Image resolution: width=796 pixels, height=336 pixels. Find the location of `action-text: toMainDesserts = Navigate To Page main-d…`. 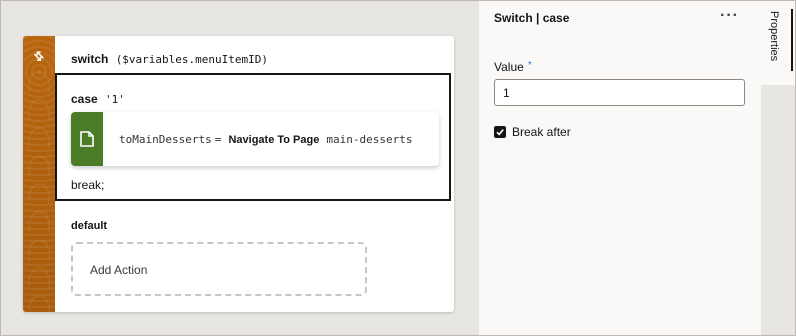

action-text: toMainDesserts = Navigate To Page main-d… is located at coordinates (266, 139).